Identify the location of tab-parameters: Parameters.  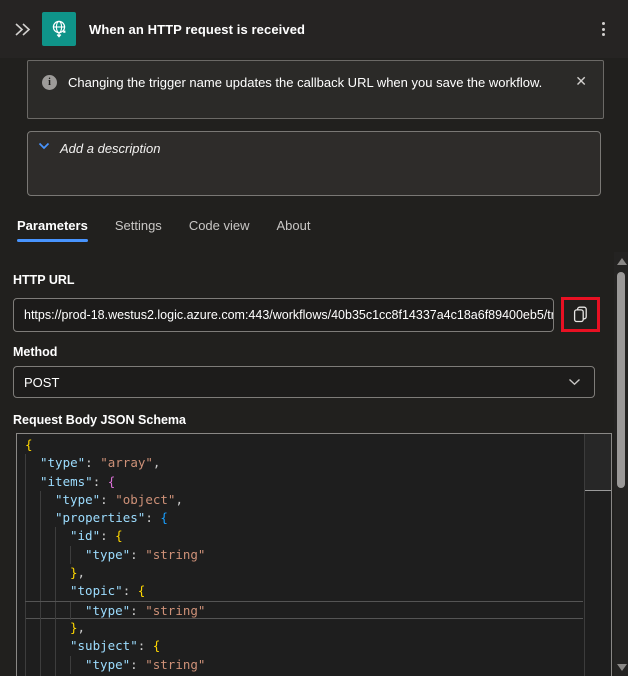
(52, 230).